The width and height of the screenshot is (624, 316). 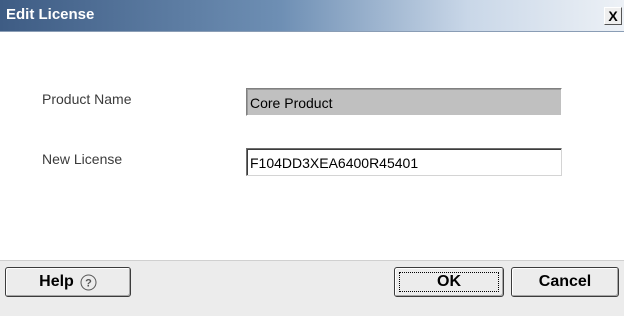 I want to click on help-button-label: Help, so click(x=56, y=281).